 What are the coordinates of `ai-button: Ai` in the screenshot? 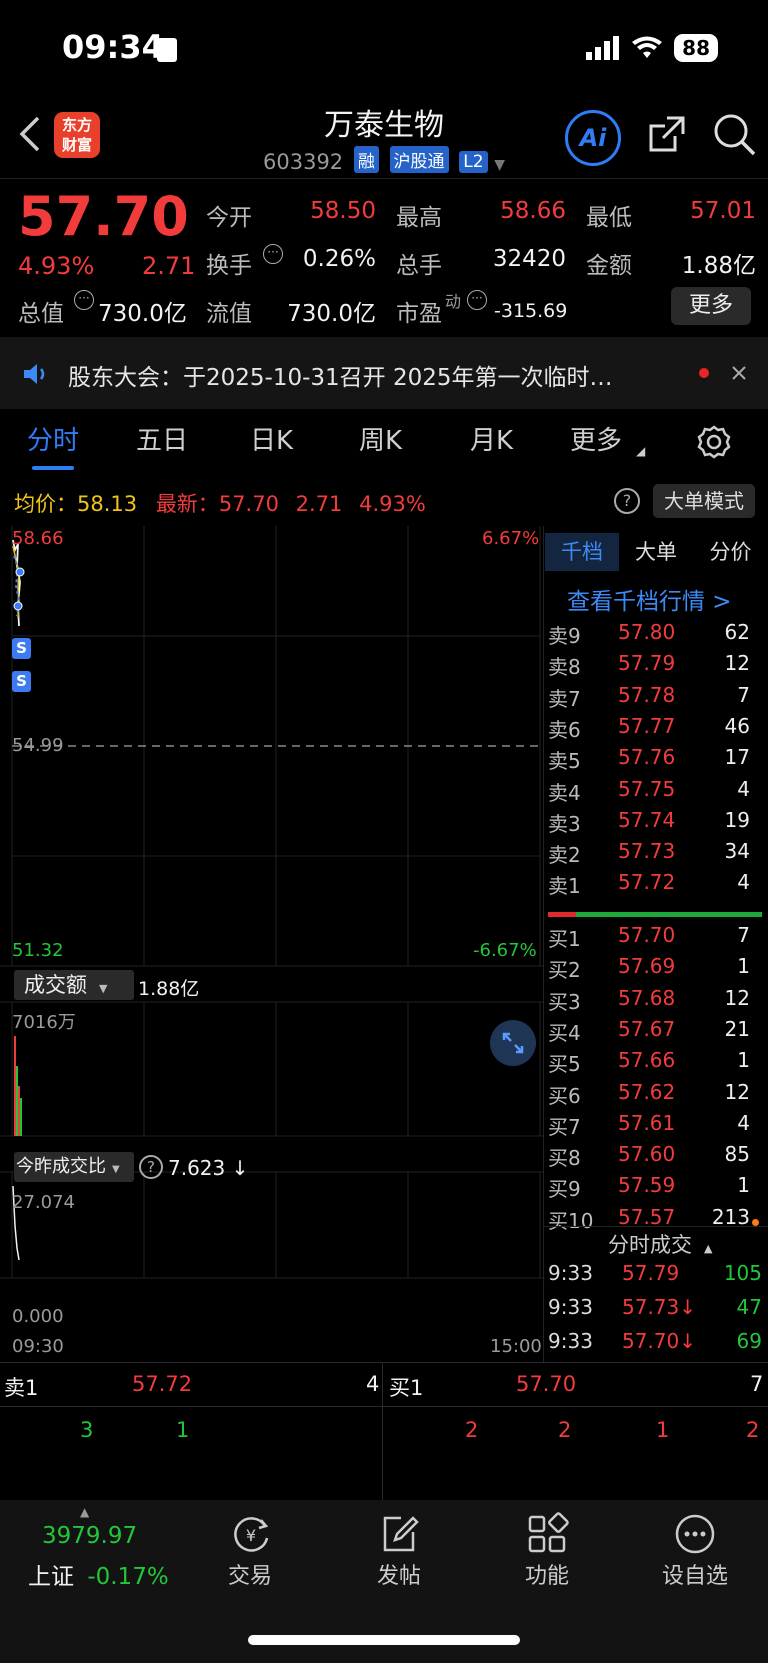 It's located at (593, 138).